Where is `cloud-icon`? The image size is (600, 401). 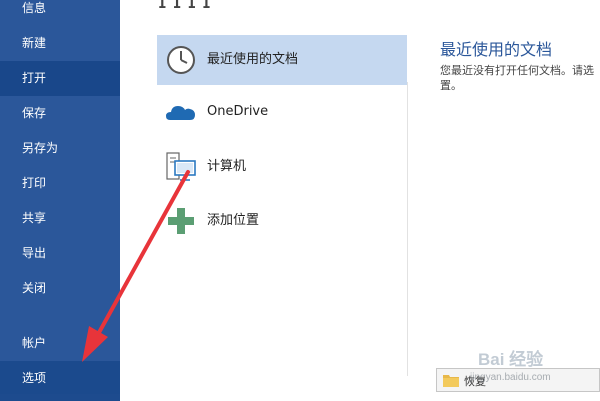 cloud-icon is located at coordinates (180, 113).